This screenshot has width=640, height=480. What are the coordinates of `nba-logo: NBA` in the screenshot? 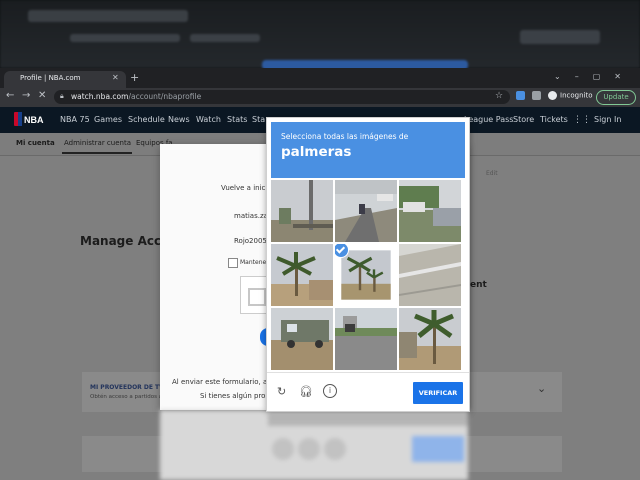 It's located at (31, 119).